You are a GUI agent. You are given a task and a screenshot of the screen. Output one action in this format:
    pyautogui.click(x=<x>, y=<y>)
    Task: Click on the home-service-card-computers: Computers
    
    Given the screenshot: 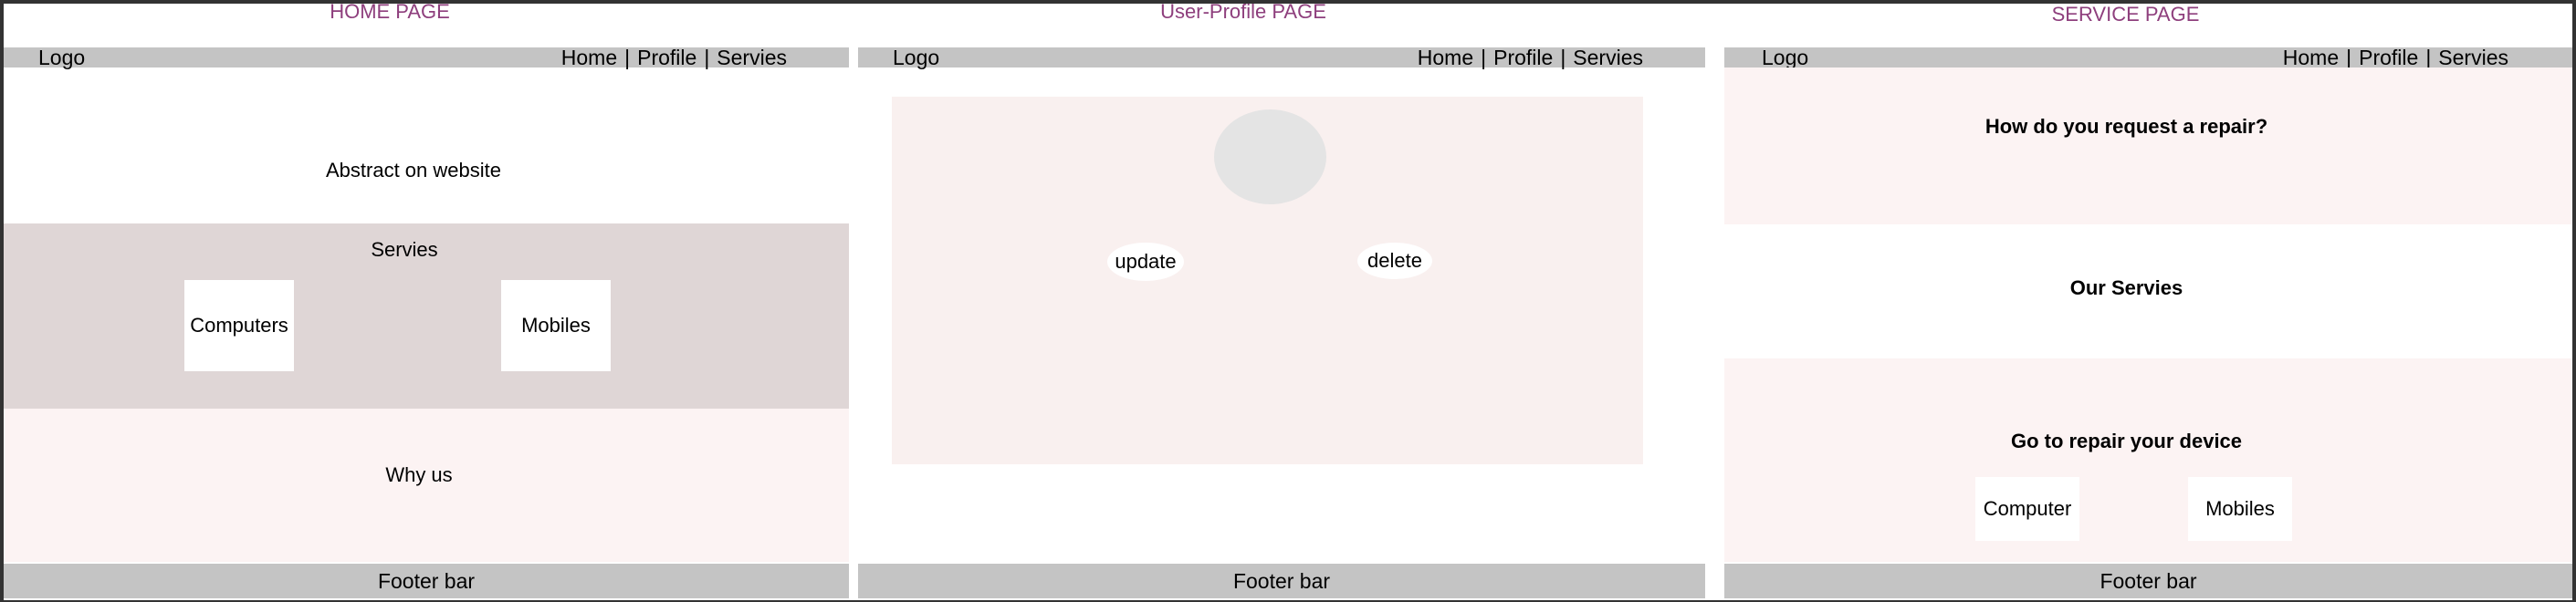 What is the action you would take?
    pyautogui.click(x=239, y=325)
    